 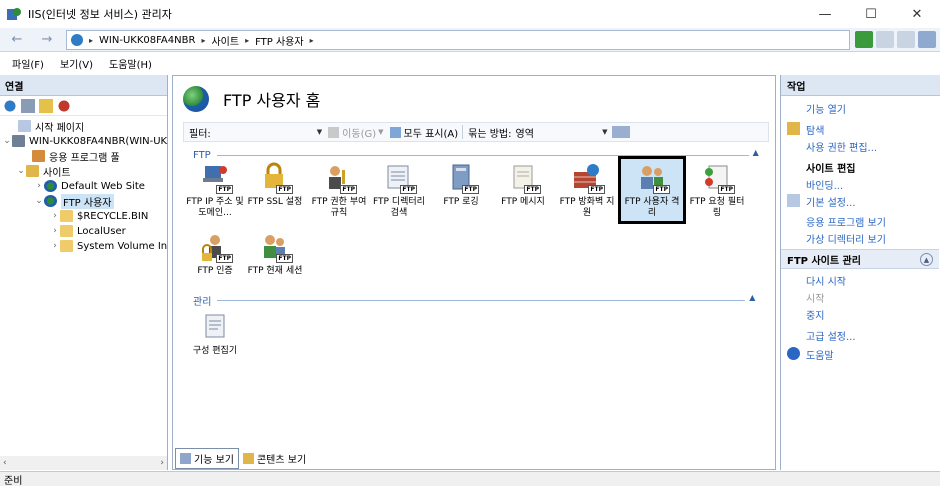 I want to click on close-button: ✕, so click(x=917, y=14).